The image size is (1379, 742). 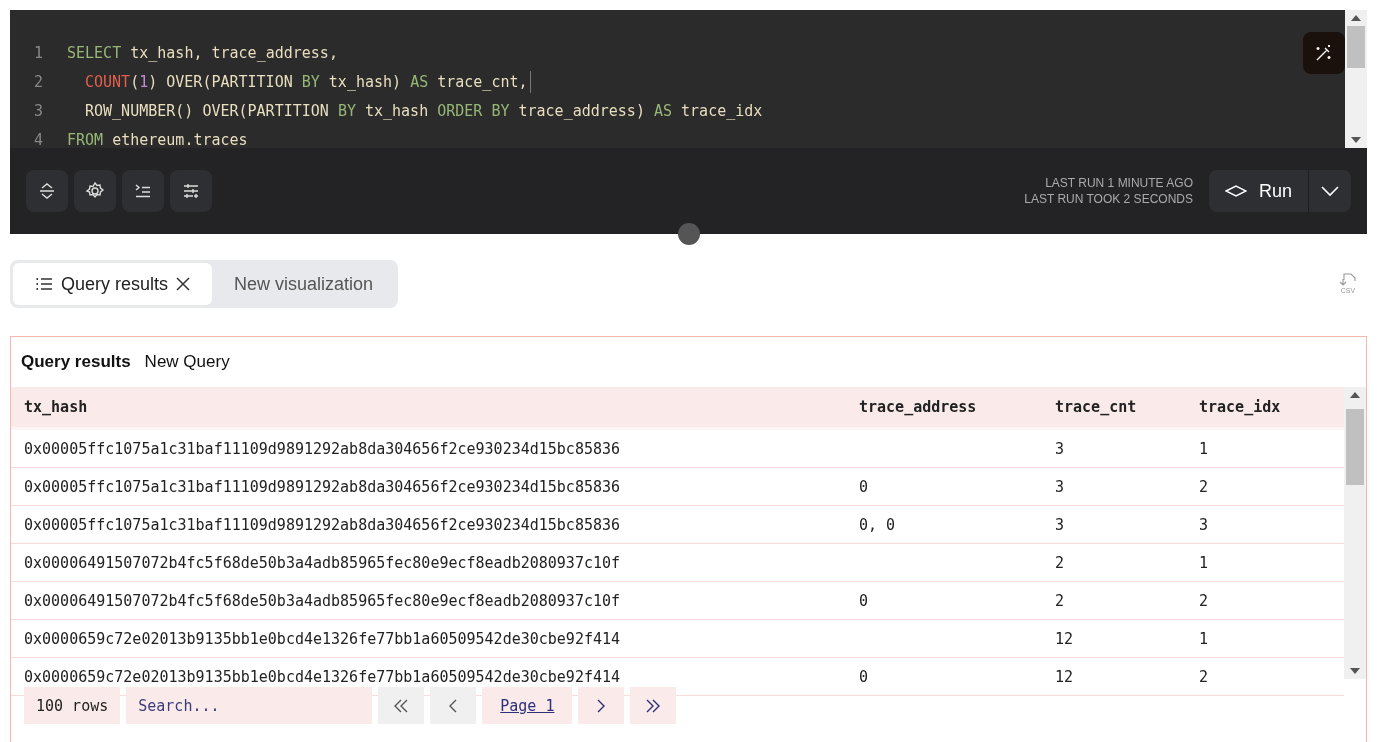 What do you see at coordinates (95, 191) in the screenshot?
I see `settings-button` at bounding box center [95, 191].